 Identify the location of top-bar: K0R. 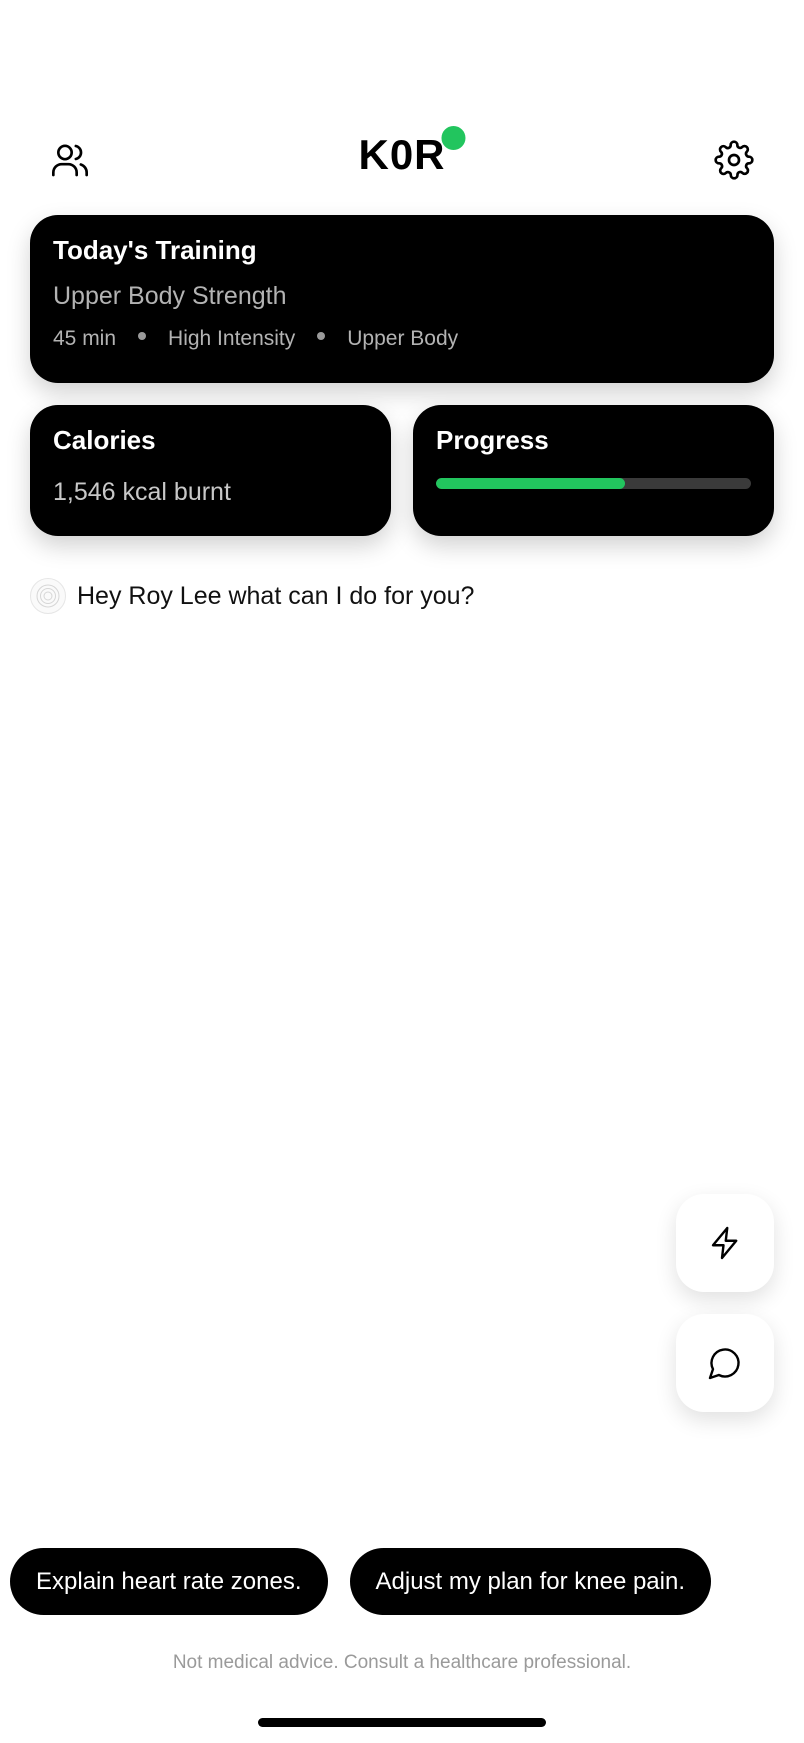
(402, 159).